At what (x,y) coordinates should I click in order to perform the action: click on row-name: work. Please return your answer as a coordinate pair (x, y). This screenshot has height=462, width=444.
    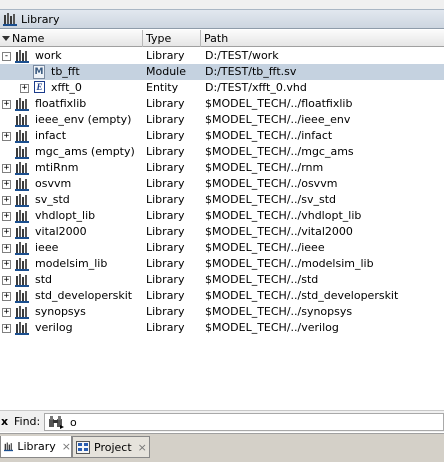
    Looking at the image, I should click on (48, 55).